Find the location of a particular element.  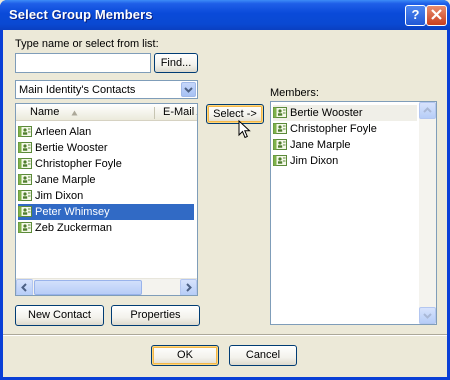

arrow-down-icon is located at coordinates (427, 316).